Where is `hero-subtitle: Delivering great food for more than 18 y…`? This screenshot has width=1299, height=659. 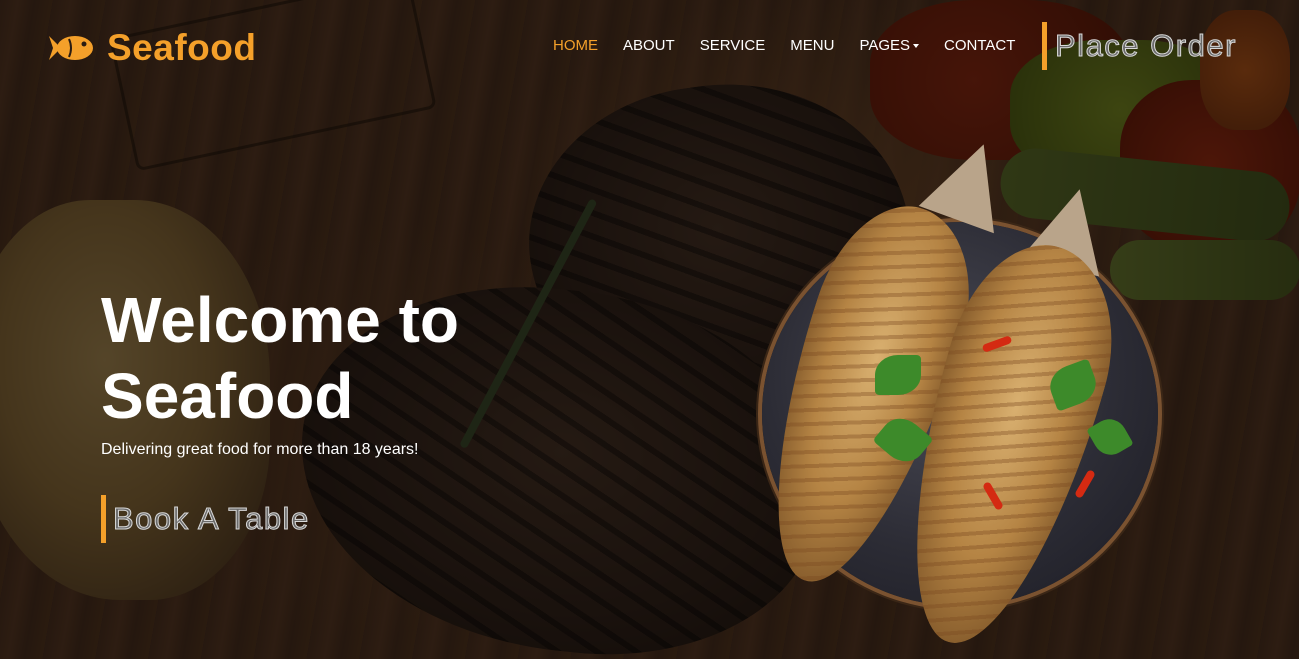 hero-subtitle: Delivering great food for more than 18 y… is located at coordinates (260, 449).